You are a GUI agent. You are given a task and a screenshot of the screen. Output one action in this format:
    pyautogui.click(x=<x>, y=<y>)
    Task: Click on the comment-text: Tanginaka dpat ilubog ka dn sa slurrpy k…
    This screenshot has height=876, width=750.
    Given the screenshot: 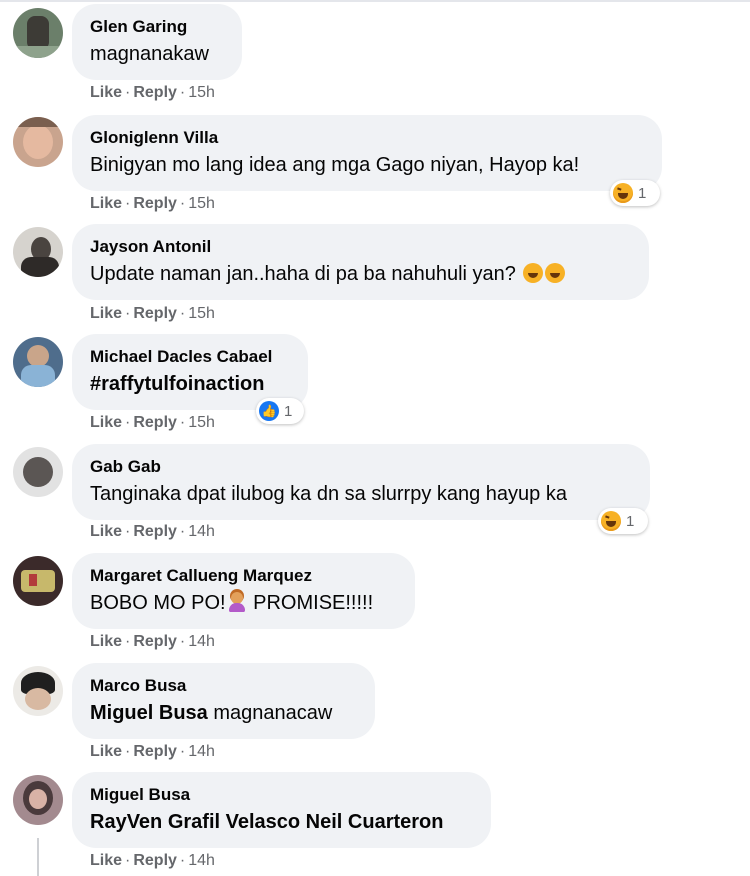 What is the action you would take?
    pyautogui.click(x=328, y=494)
    